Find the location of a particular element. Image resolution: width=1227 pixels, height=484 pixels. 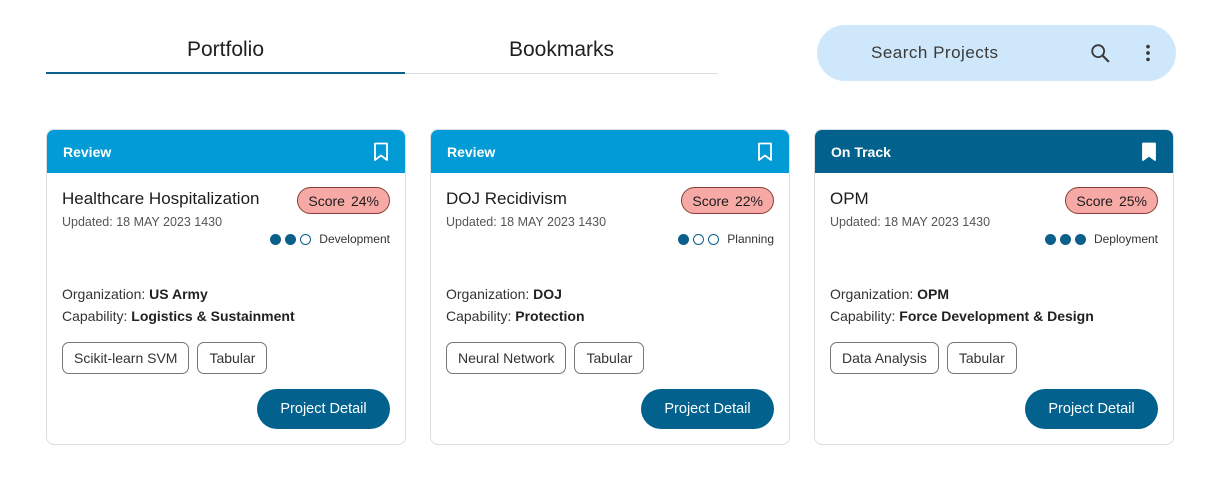

capability-line: Capability: Protection is located at coordinates (515, 316).